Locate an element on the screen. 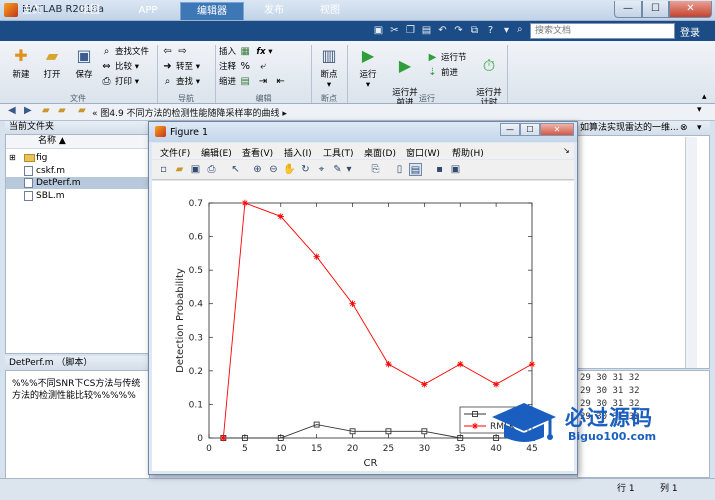 This screenshot has height=500, width=715. menu-edit: 编辑(E) is located at coordinates (216, 152).